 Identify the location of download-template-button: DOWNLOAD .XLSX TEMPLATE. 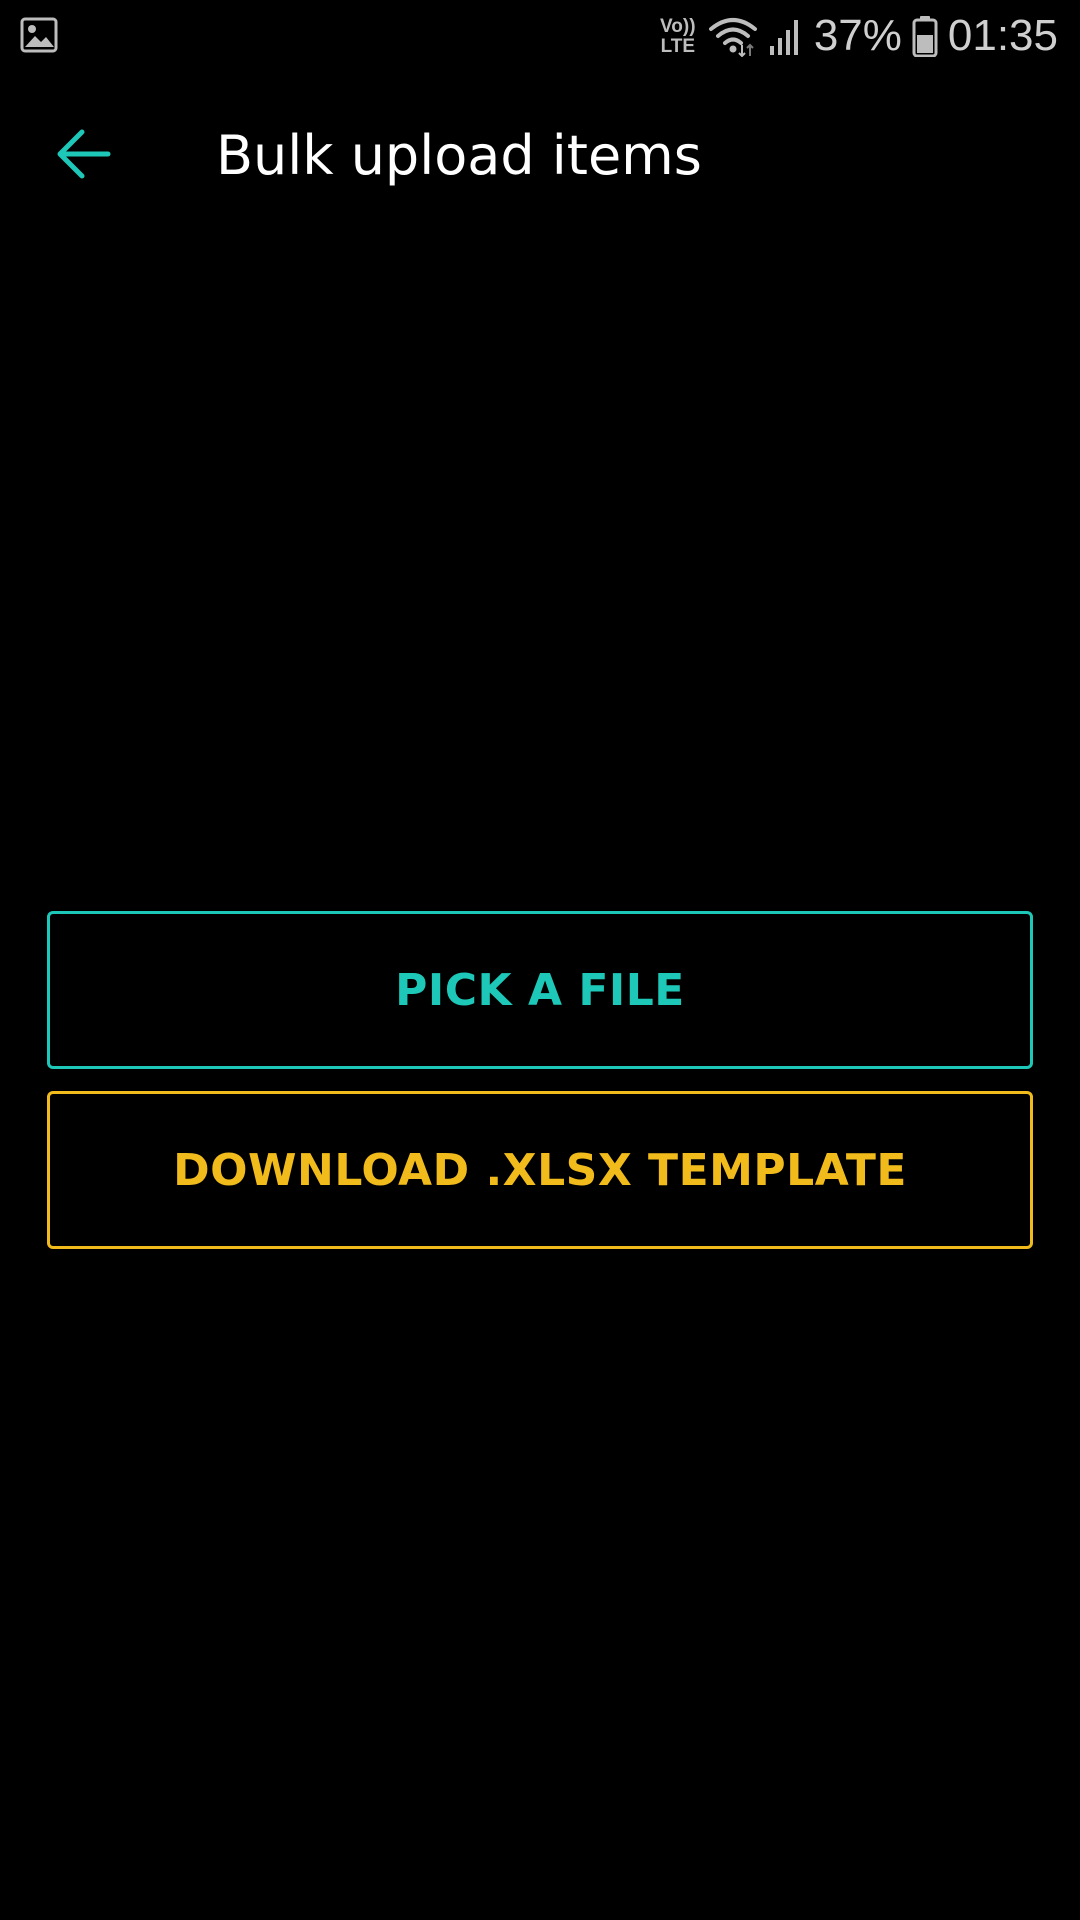
(540, 1170).